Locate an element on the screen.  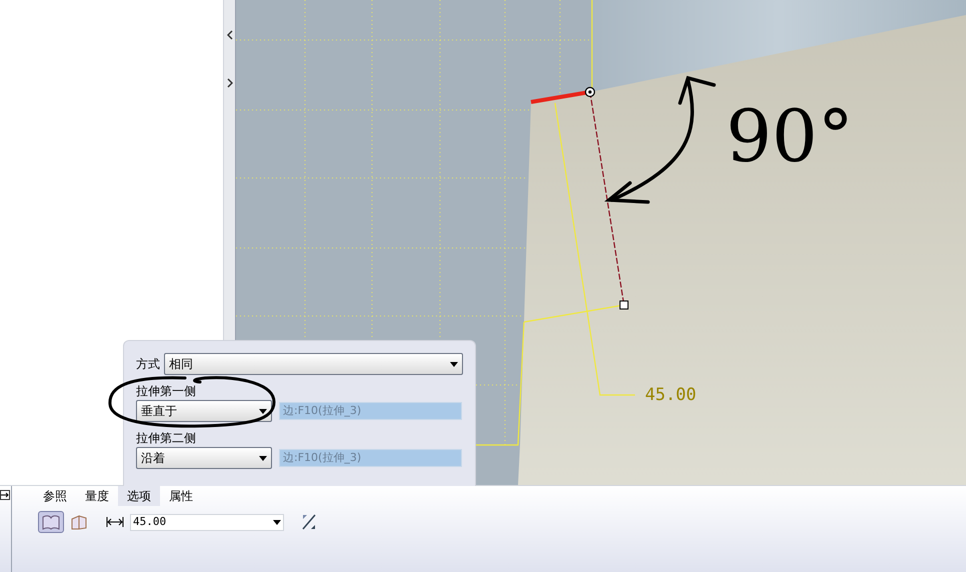
method-label: 方式 is located at coordinates (148, 364).